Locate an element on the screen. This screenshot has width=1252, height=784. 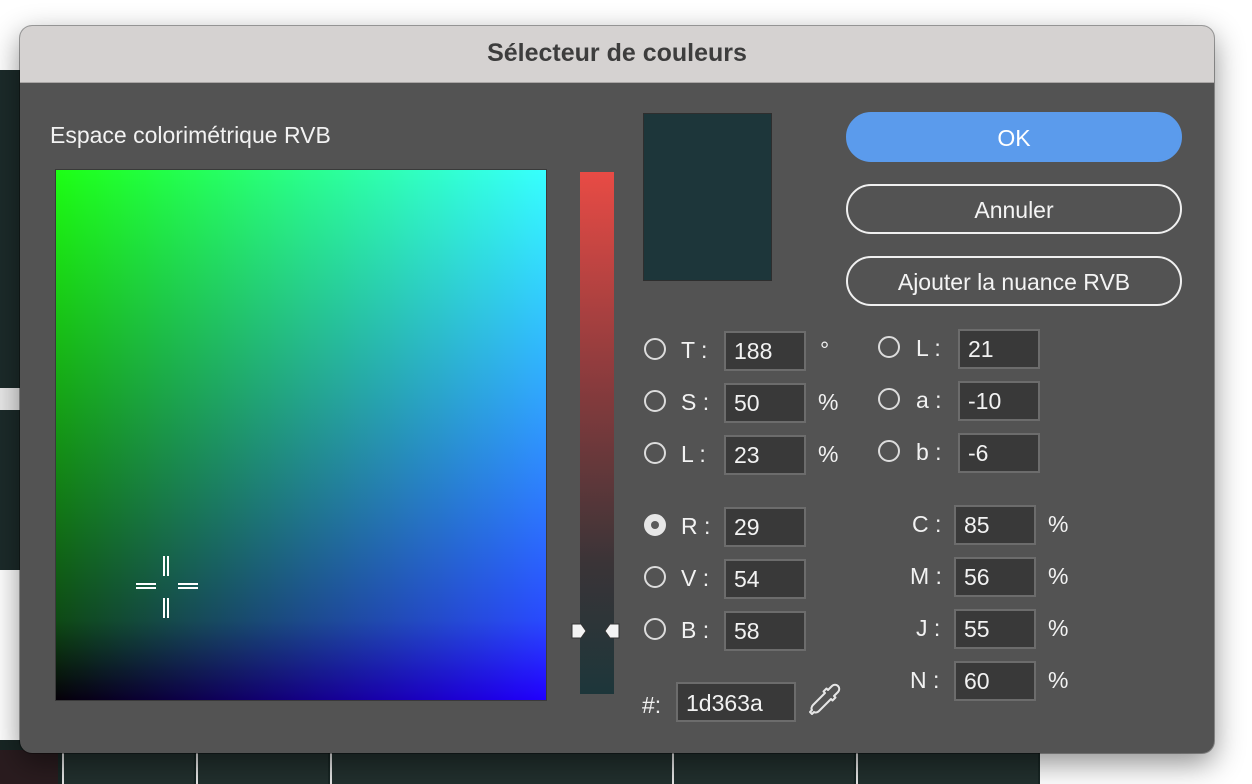
lightness-unit: % is located at coordinates (828, 454).